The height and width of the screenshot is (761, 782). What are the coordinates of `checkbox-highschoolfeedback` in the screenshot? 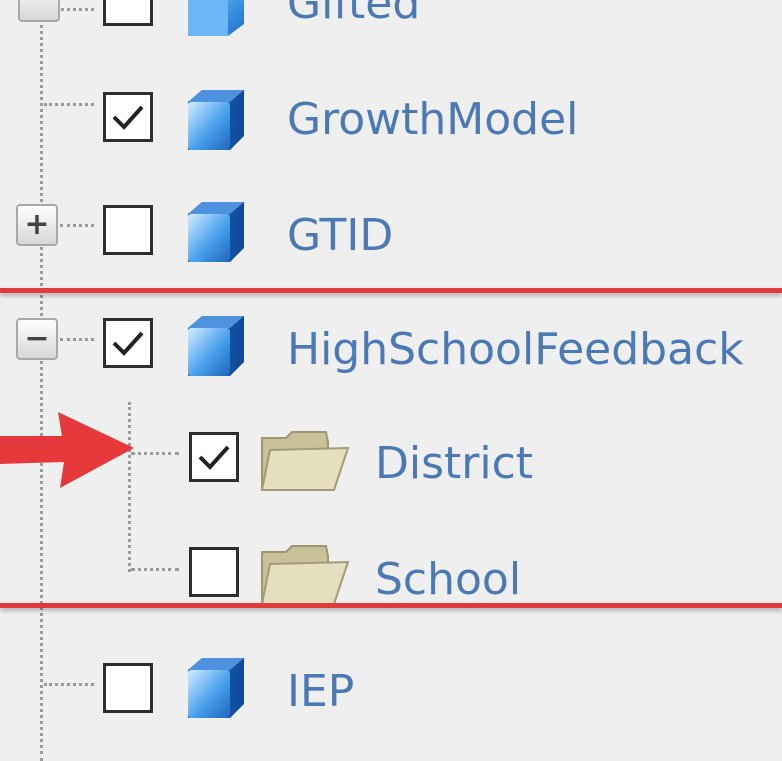 It's located at (128, 343).